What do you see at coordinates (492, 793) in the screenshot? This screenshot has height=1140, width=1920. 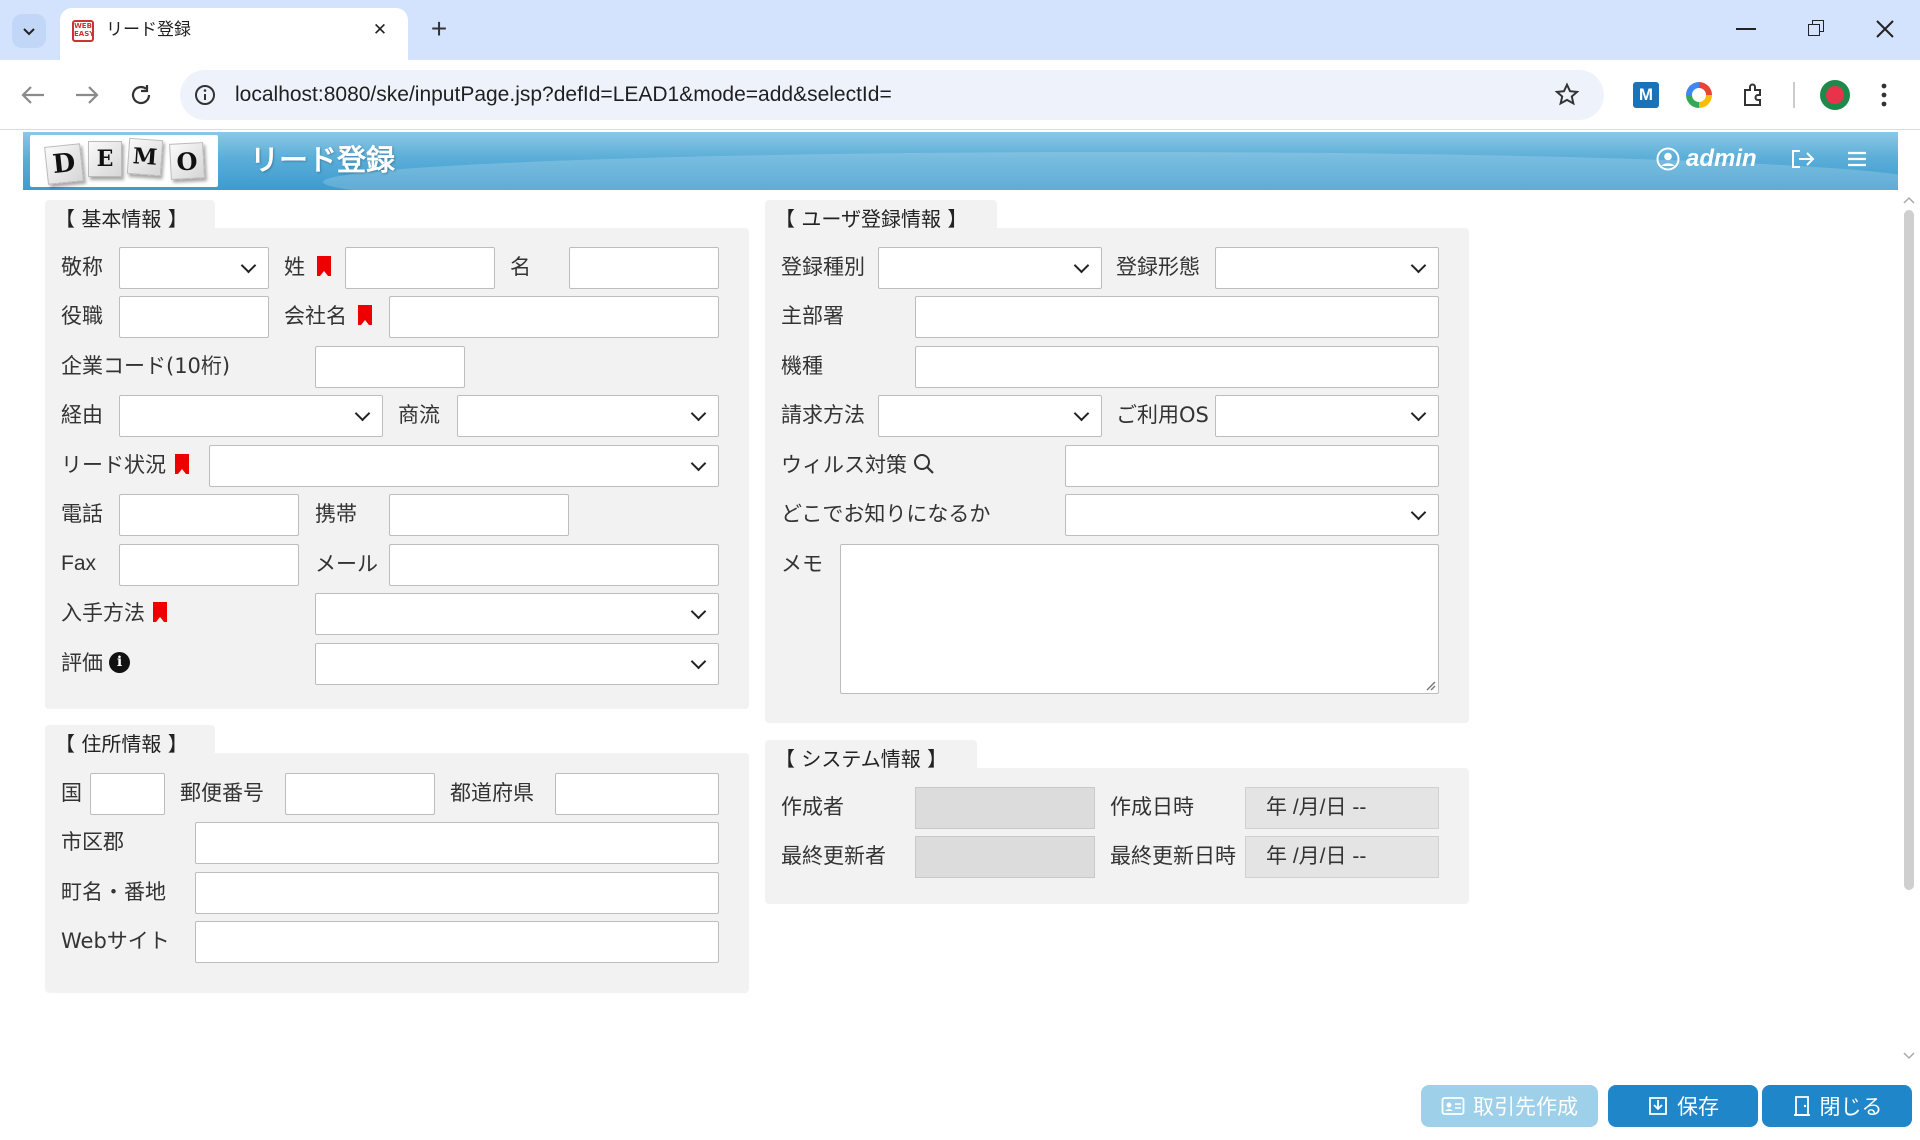 I see `prefecture-label: 都道府県` at bounding box center [492, 793].